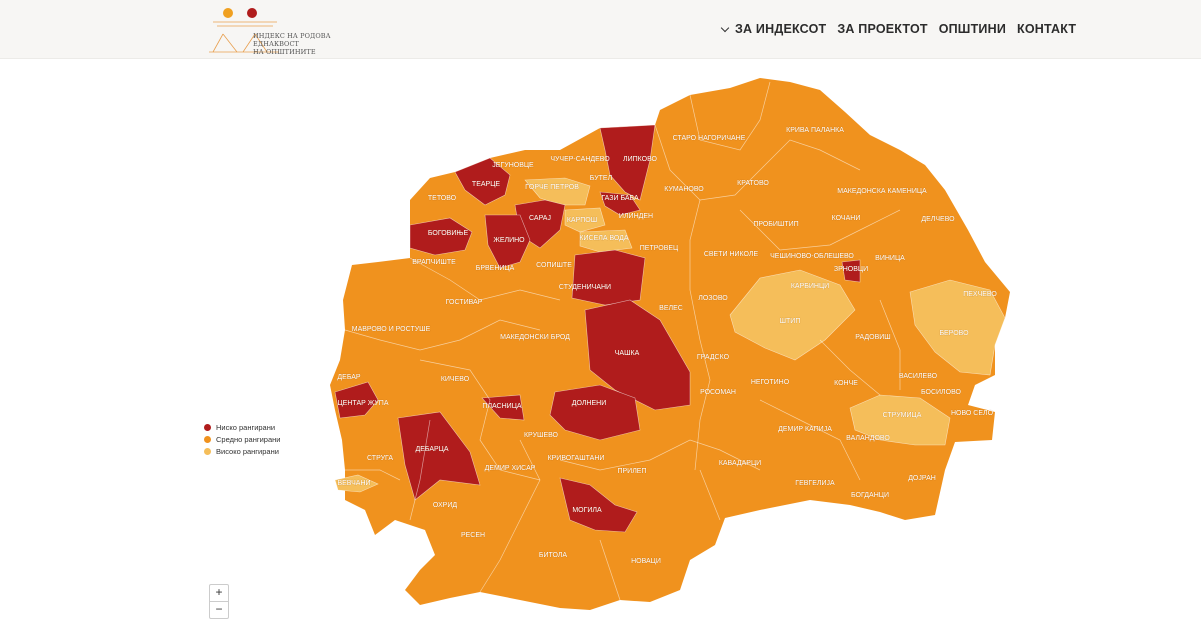 This screenshot has width=1201, height=639. I want to click on zoom-out-button: −, so click(219, 609).